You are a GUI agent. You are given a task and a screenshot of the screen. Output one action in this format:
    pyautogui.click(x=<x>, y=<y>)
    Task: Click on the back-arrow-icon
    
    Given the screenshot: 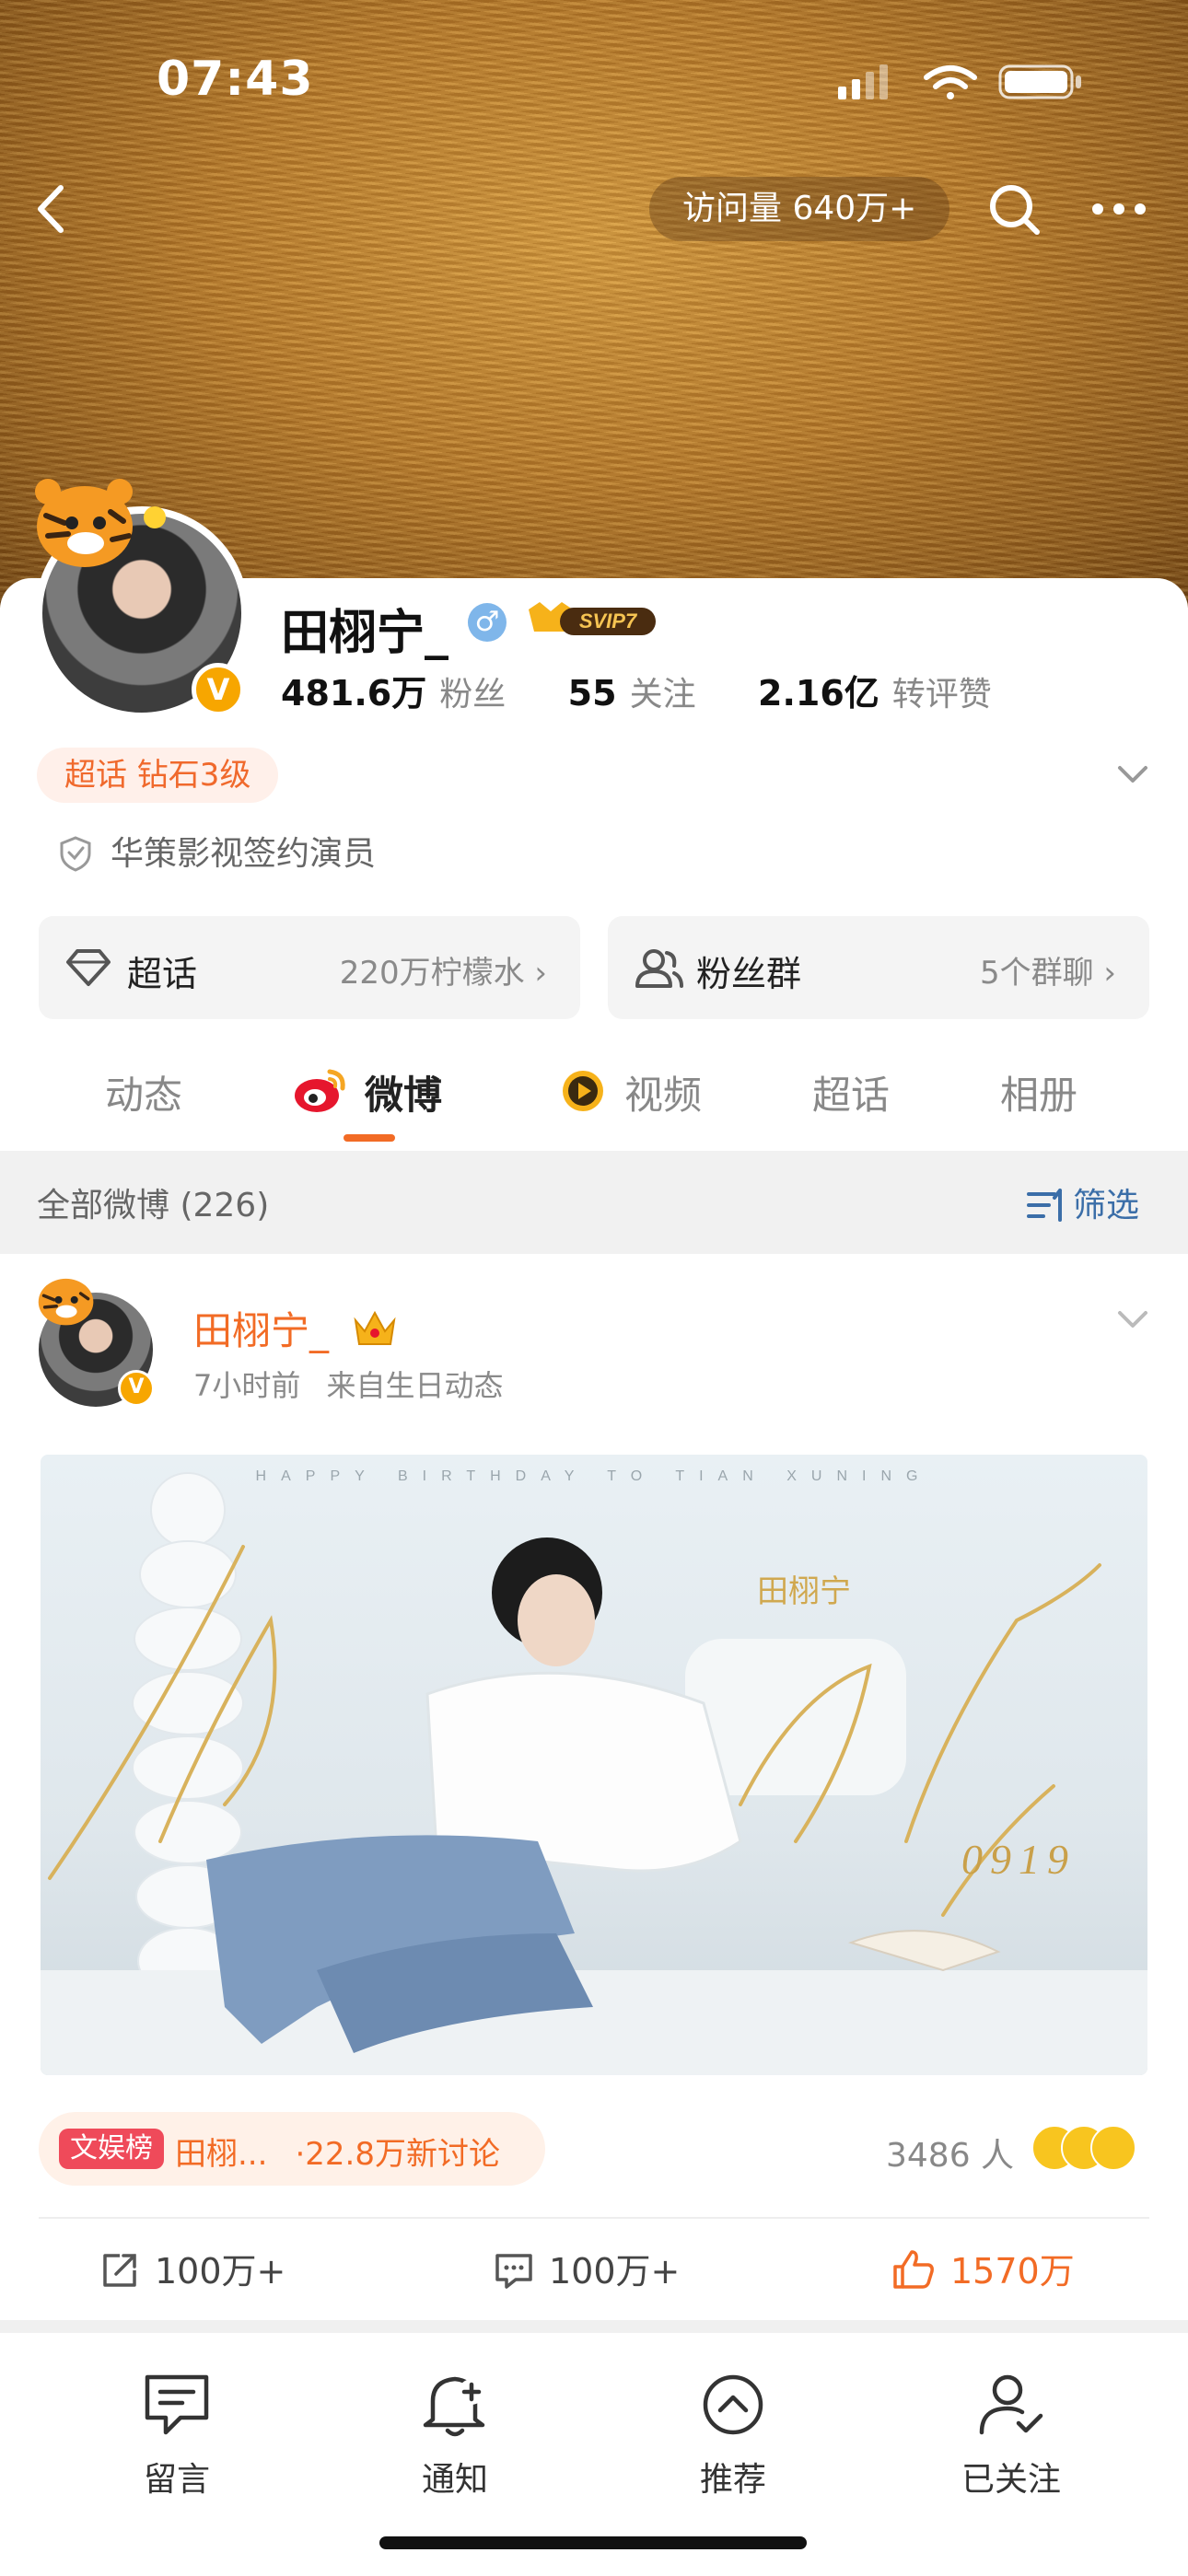 What is the action you would take?
    pyautogui.click(x=52, y=209)
    